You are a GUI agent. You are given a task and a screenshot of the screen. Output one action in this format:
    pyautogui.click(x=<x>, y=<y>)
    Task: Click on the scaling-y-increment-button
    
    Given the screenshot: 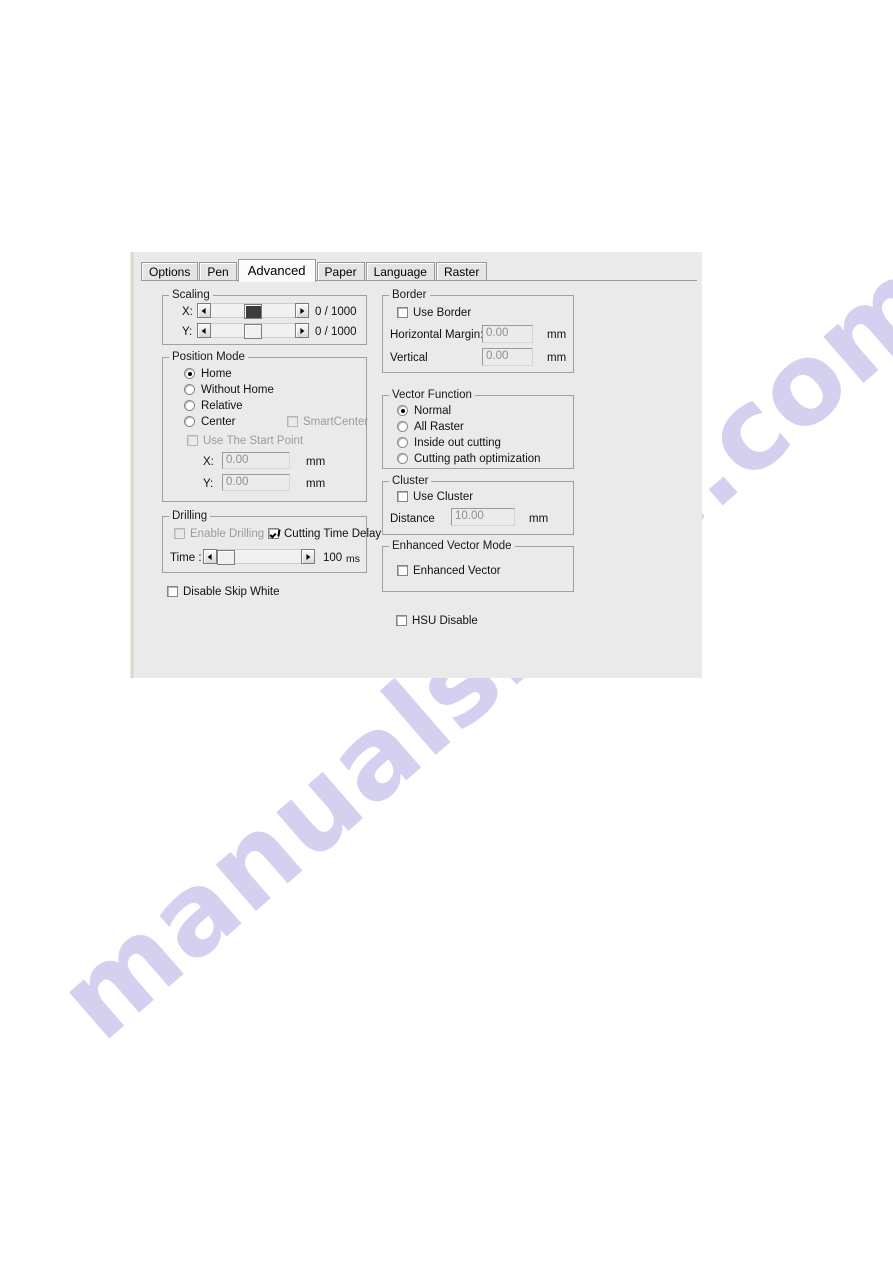 What is the action you would take?
    pyautogui.click(x=302, y=330)
    